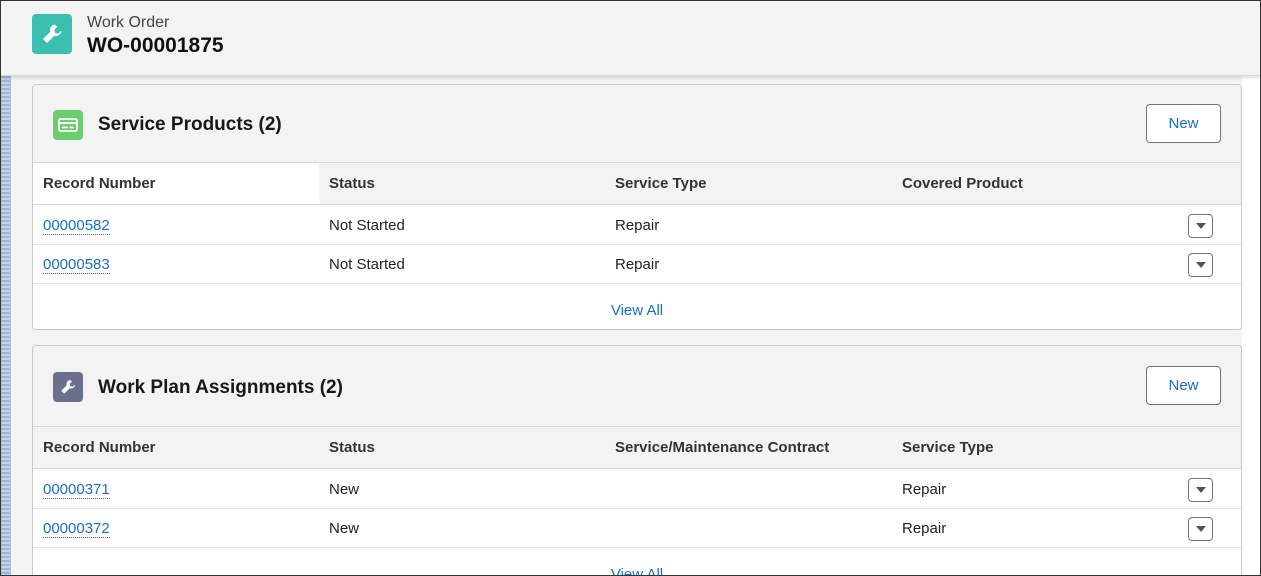 The image size is (1261, 576). Describe the element at coordinates (71, 489) in the screenshot. I see `record-number-link: 00000371` at that location.